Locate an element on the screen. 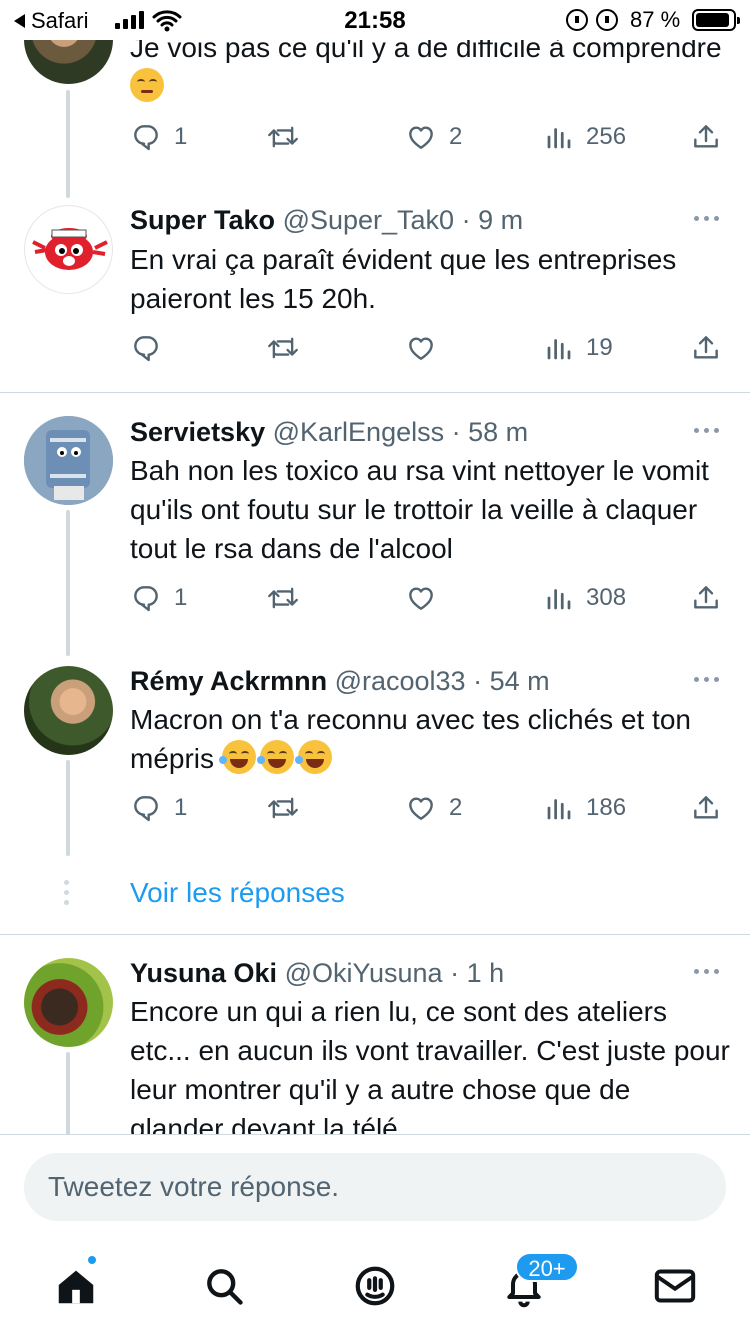 This screenshot has width=750, height=1334. tweet-time: · 58 m is located at coordinates (490, 432).